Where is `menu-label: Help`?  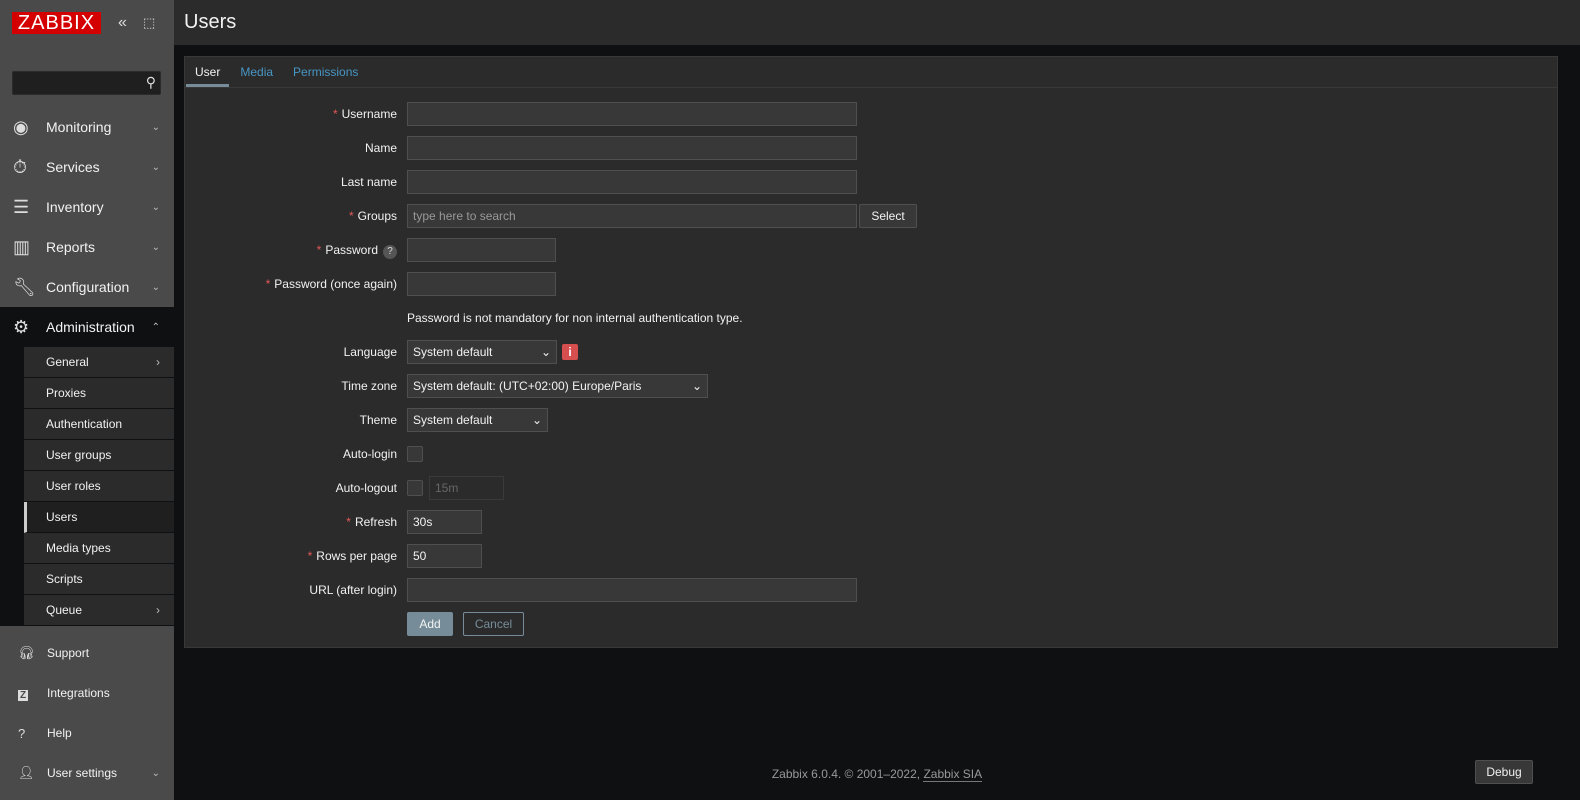
menu-label: Help is located at coordinates (59, 733).